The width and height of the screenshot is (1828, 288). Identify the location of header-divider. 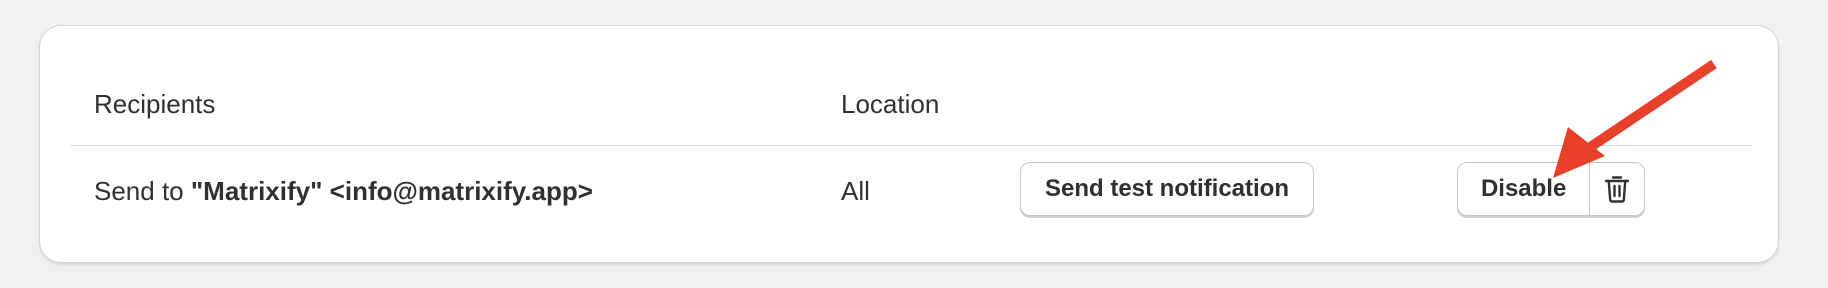
(911, 145).